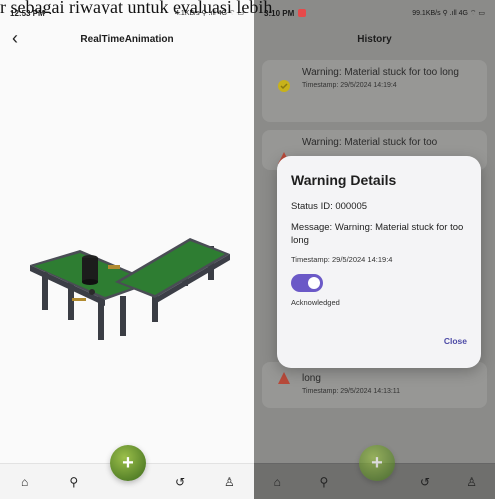  I want to click on acknowledged-label: Acknowledged, so click(315, 302).